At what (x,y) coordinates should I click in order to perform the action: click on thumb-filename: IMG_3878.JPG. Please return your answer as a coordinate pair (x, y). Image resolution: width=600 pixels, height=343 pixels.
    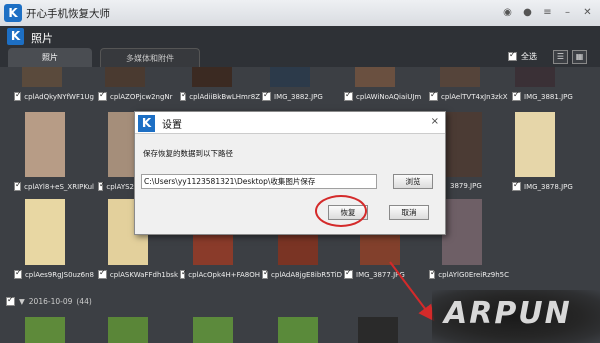
    Looking at the image, I should click on (548, 186).